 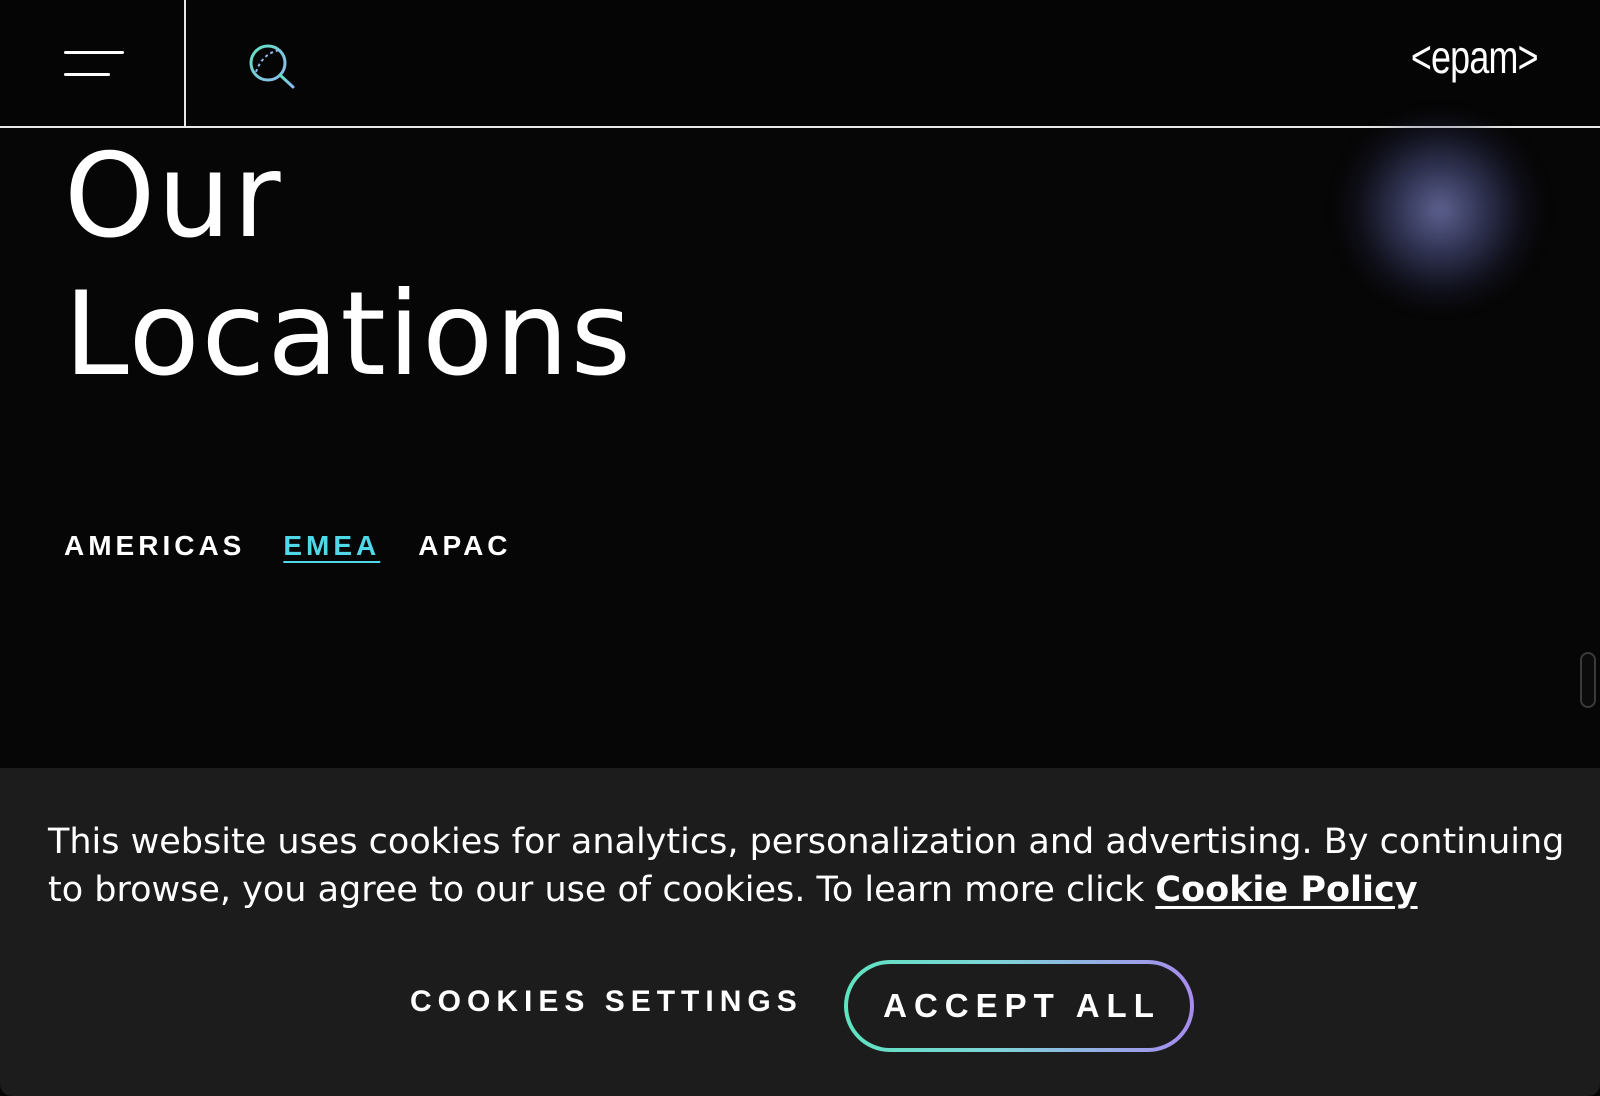 I want to click on search-button, so click(x=272, y=68).